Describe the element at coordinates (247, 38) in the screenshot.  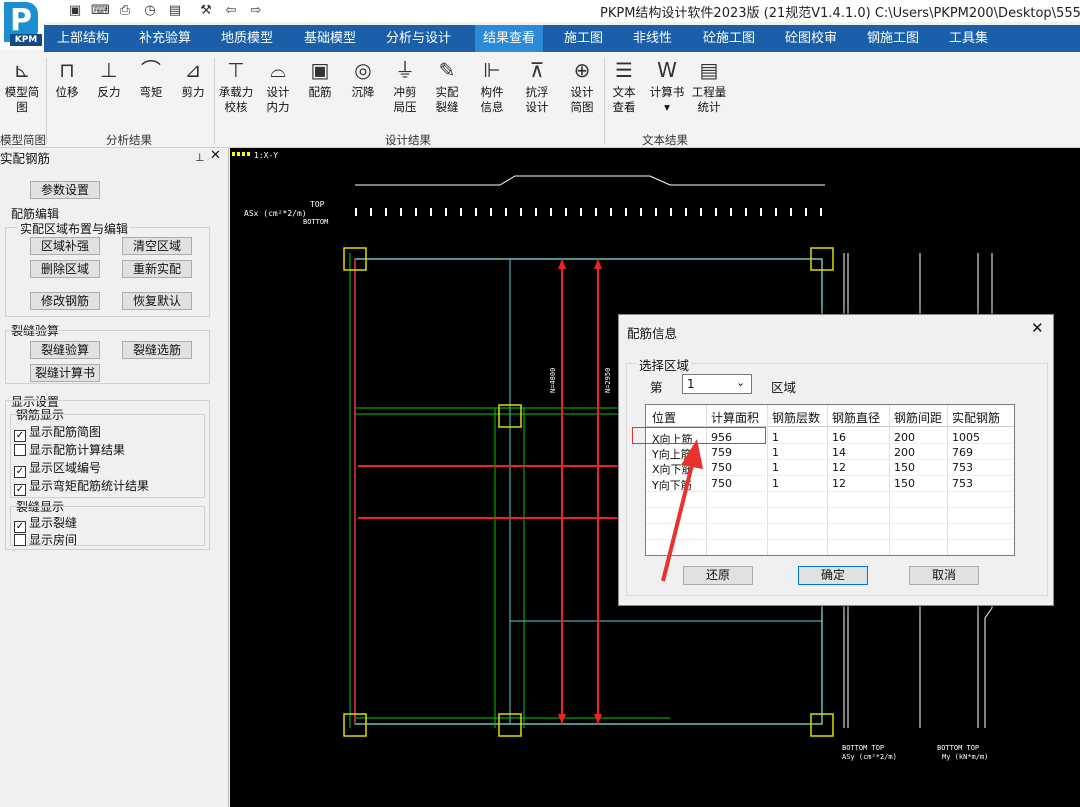
I see `menu-geology-model: 地质模型` at that location.